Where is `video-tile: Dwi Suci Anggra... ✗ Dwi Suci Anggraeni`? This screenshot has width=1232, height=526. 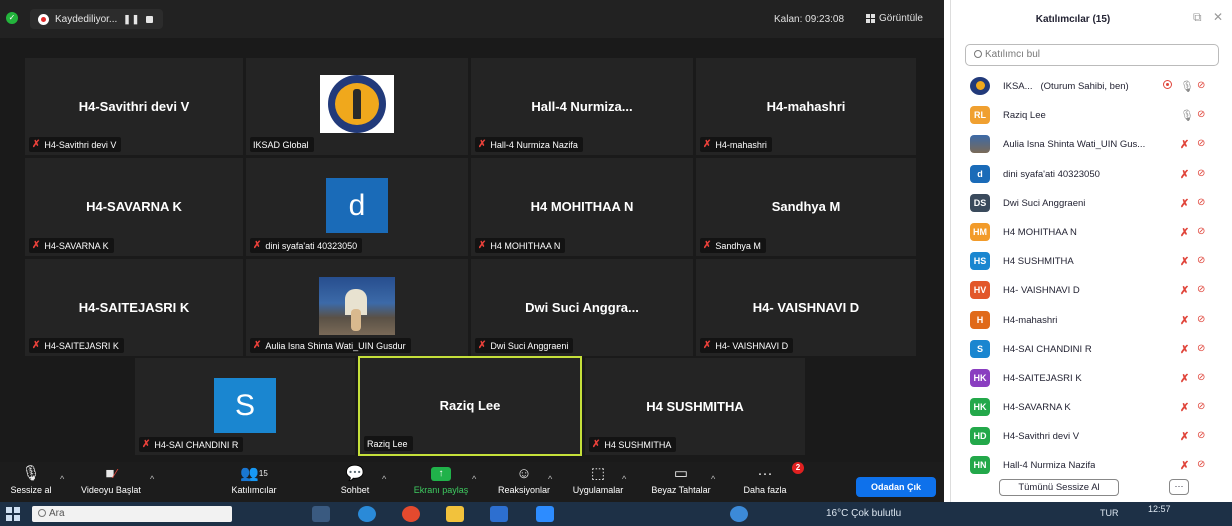
video-tile: Dwi Suci Anggra... ✗ Dwi Suci Anggraeni is located at coordinates (582, 307).